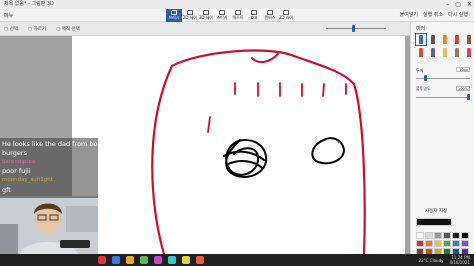  What do you see at coordinates (174, 15) in the screenshot?
I see `tool-tab: 브러시` at bounding box center [174, 15].